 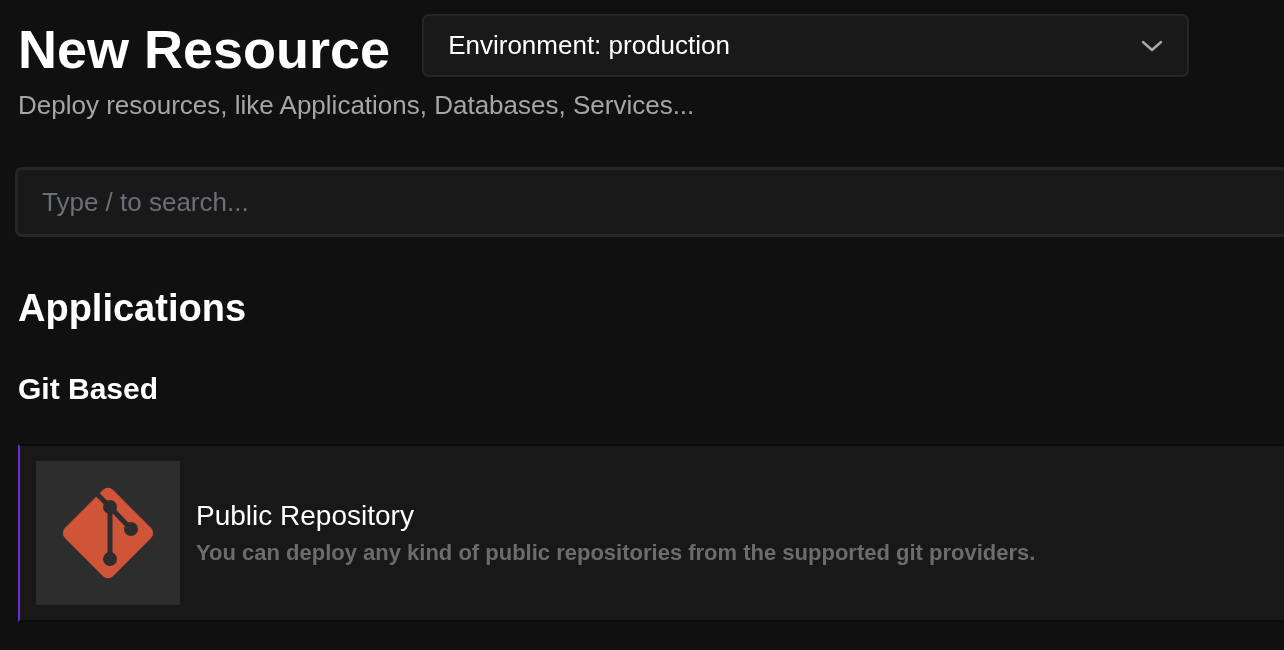 What do you see at coordinates (204, 49) in the screenshot?
I see `page-title: New Resource` at bounding box center [204, 49].